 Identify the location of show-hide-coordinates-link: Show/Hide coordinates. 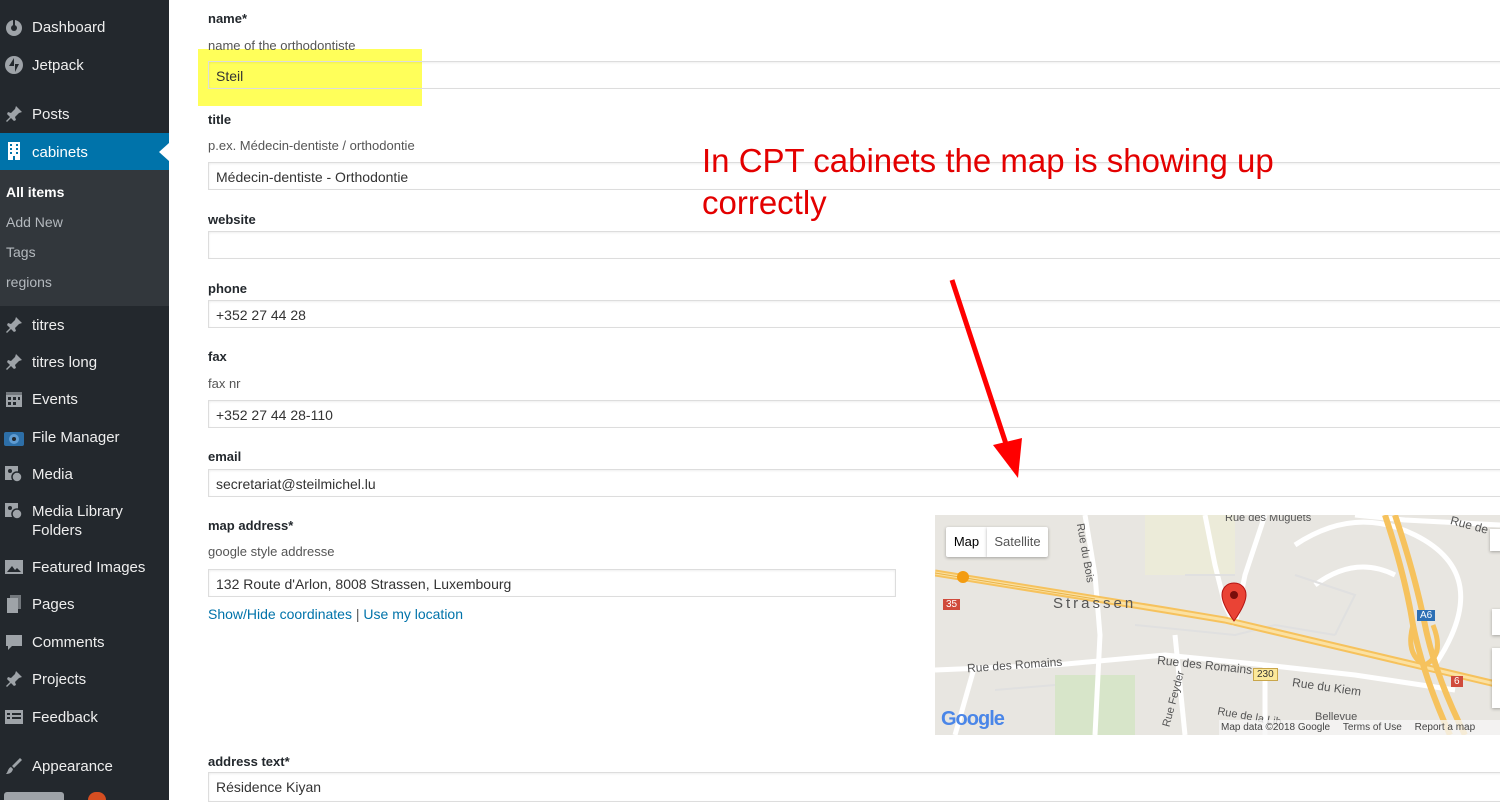
(280, 614).